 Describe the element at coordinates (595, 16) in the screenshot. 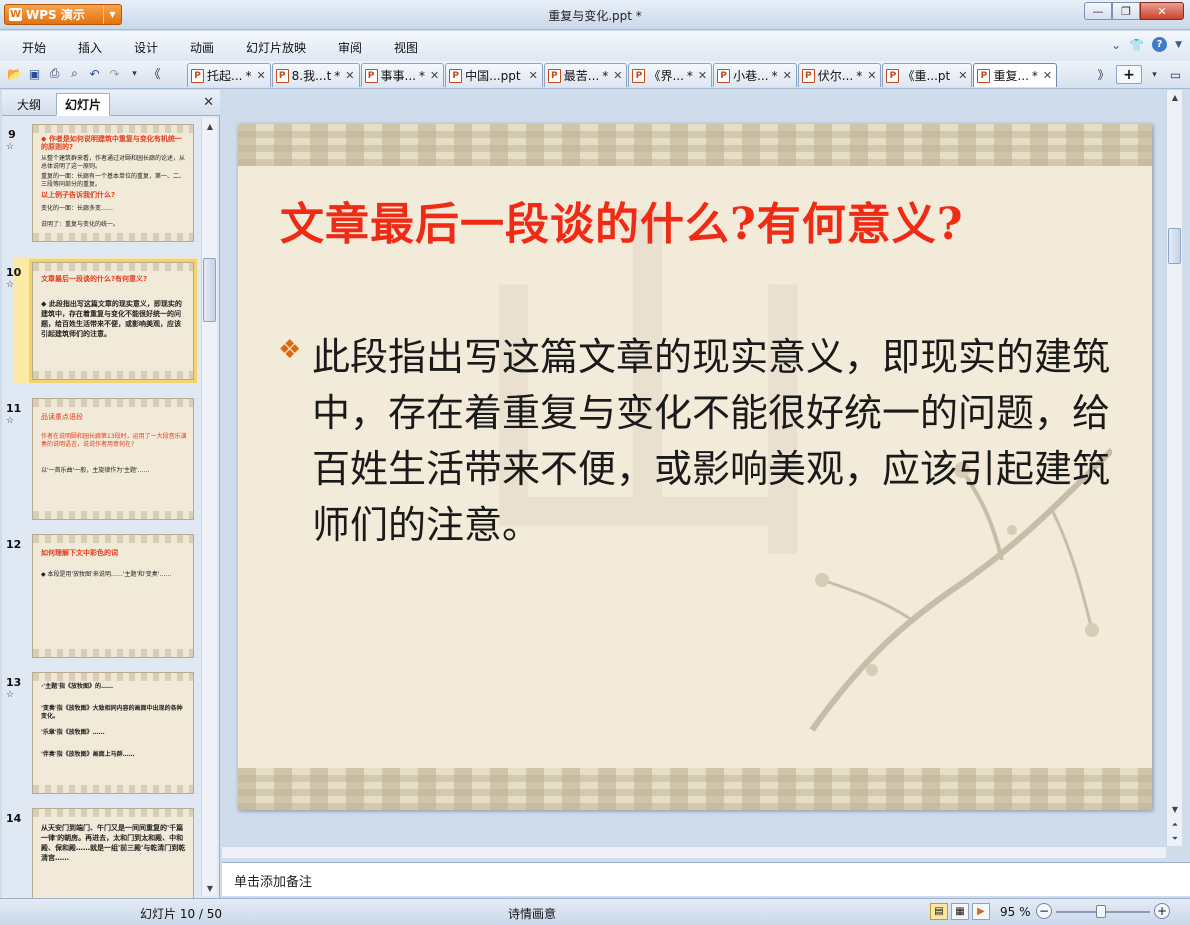

I see `window-title: 重复与变化.ppt *` at that location.